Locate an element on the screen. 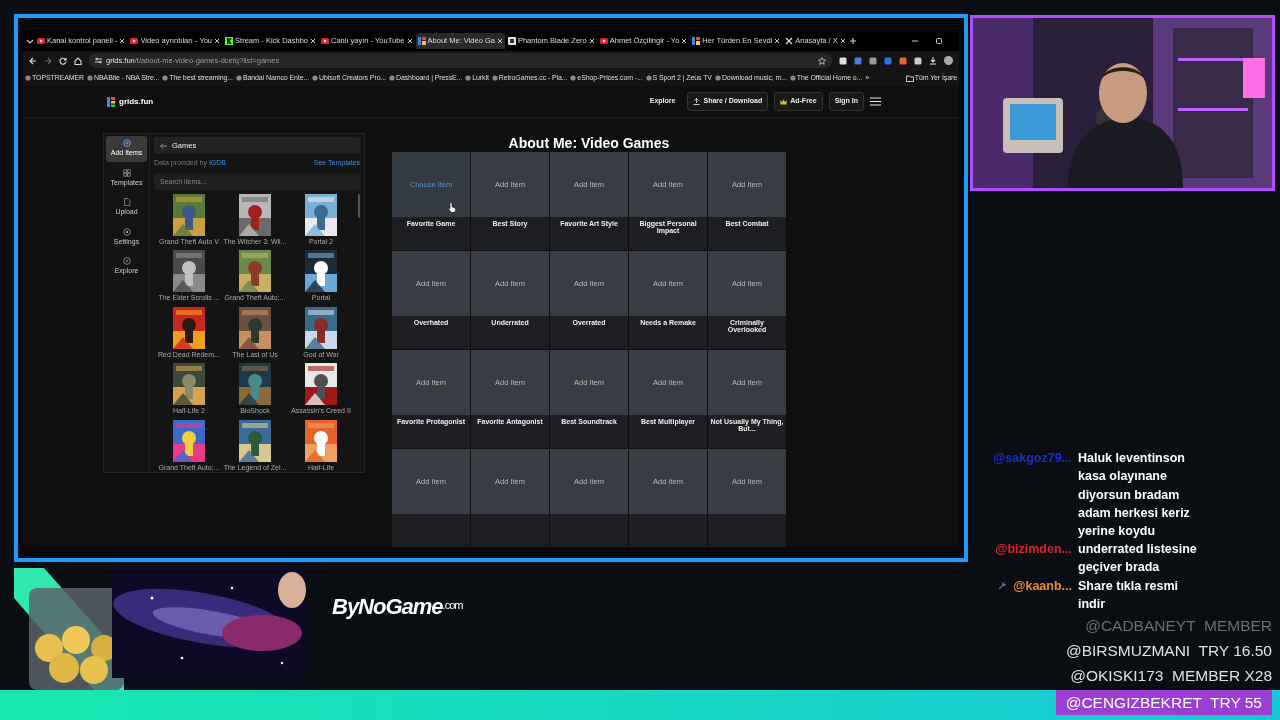  upload-icon is located at coordinates (697, 101).